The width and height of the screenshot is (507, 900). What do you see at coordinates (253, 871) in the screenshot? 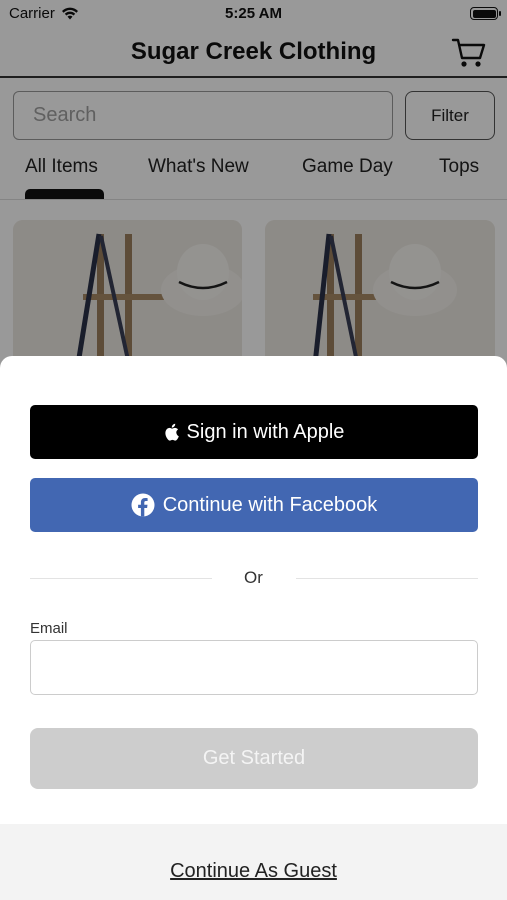
I see `continue-as-guest-link: Continue As Guest` at bounding box center [253, 871].